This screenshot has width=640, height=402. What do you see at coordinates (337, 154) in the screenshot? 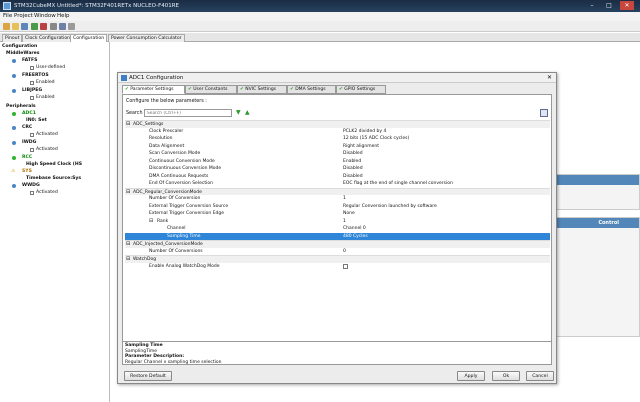
I see `parameter-row: Scan Conversion Mode Disabled` at bounding box center [337, 154].